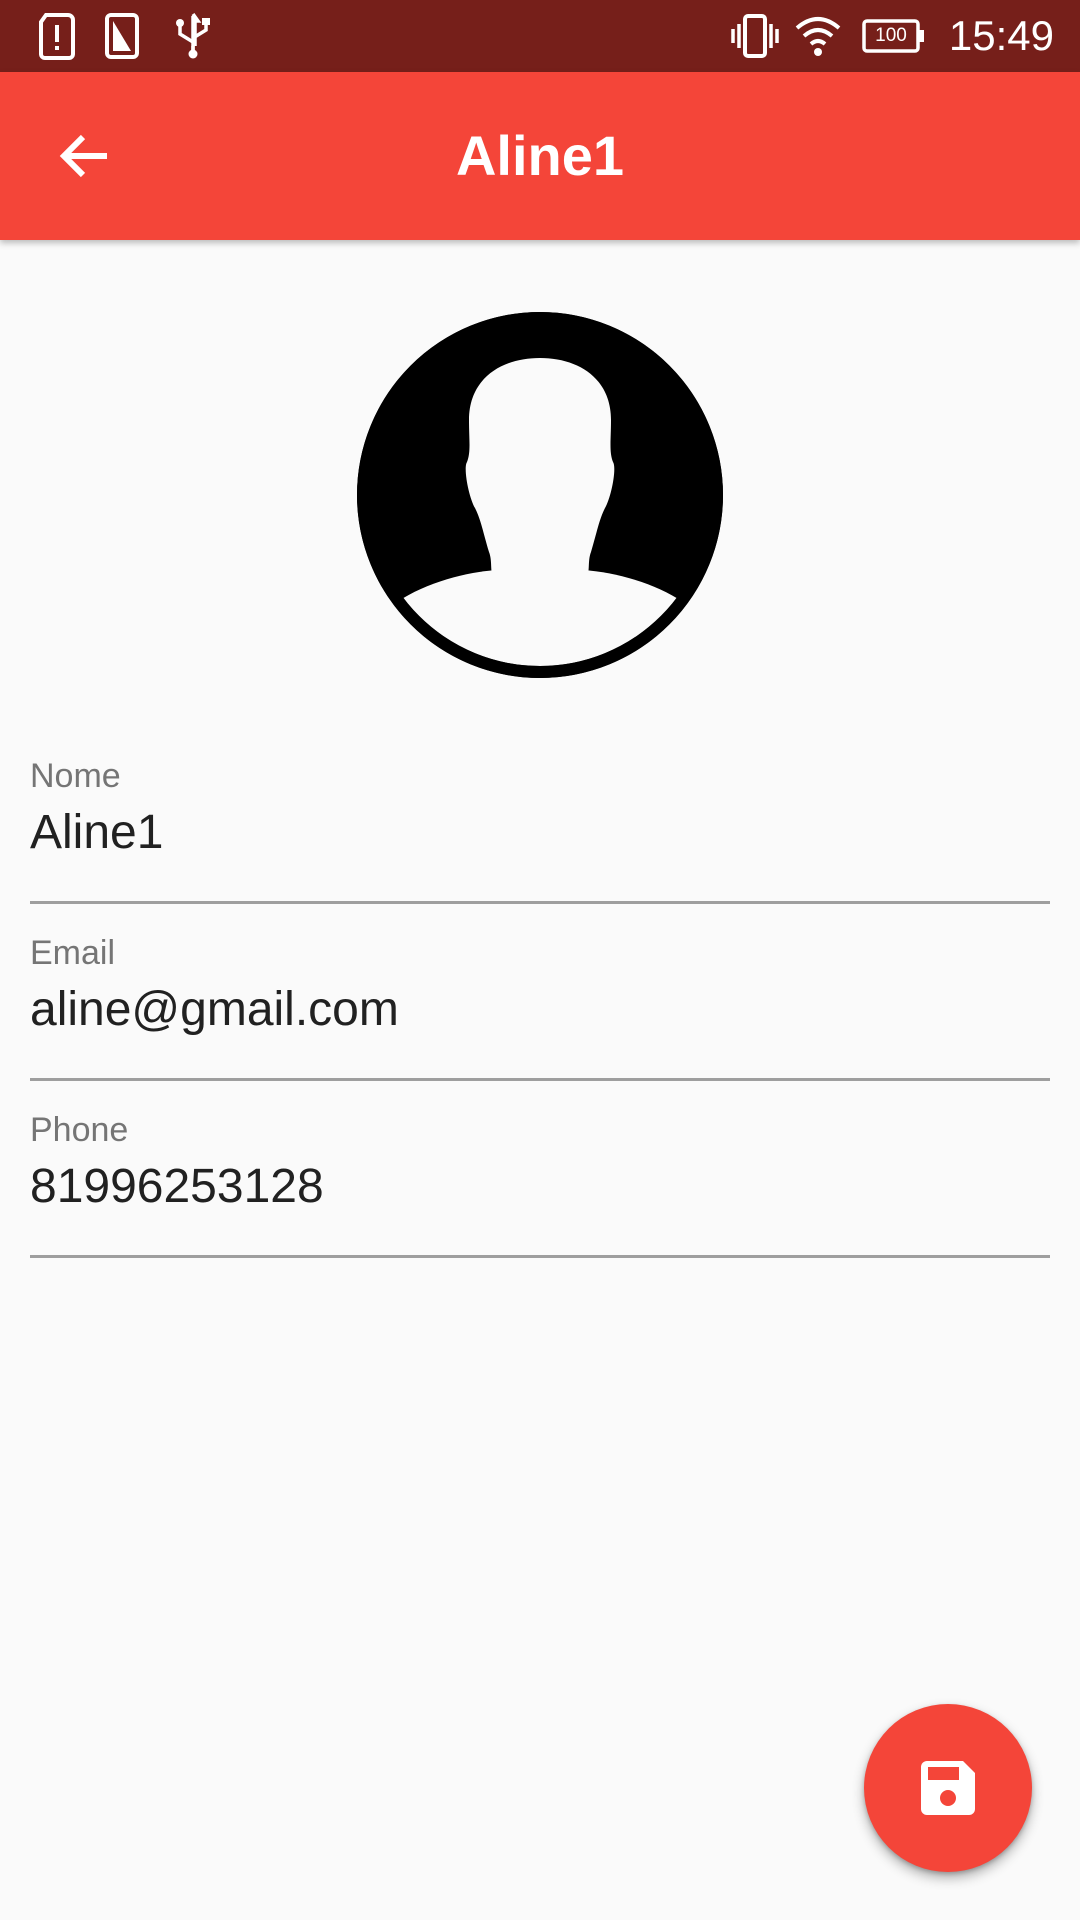 This screenshot has height=1920, width=1080. I want to click on name-field-label: Nome, so click(75, 776).